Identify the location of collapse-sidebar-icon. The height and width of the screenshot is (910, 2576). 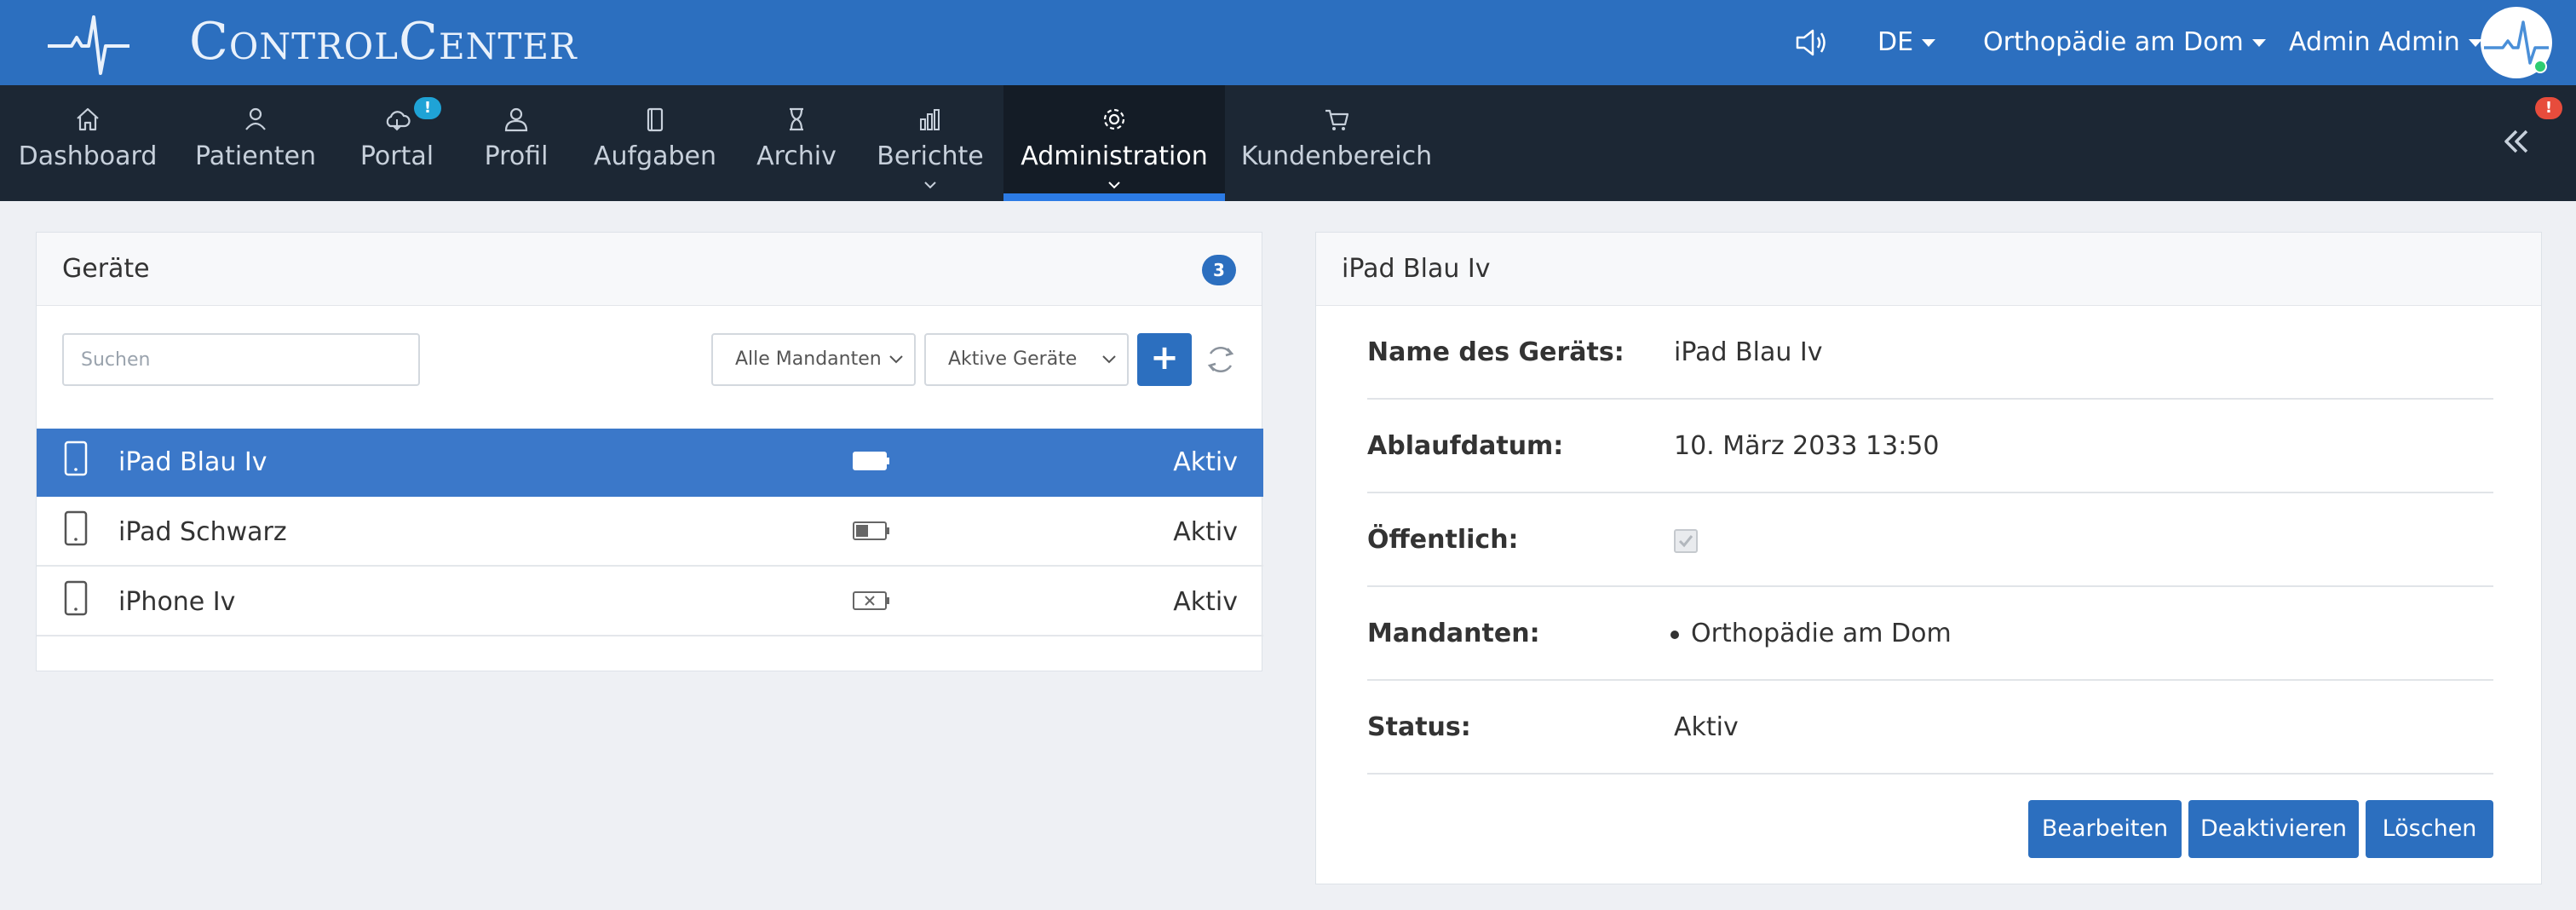
(2516, 141).